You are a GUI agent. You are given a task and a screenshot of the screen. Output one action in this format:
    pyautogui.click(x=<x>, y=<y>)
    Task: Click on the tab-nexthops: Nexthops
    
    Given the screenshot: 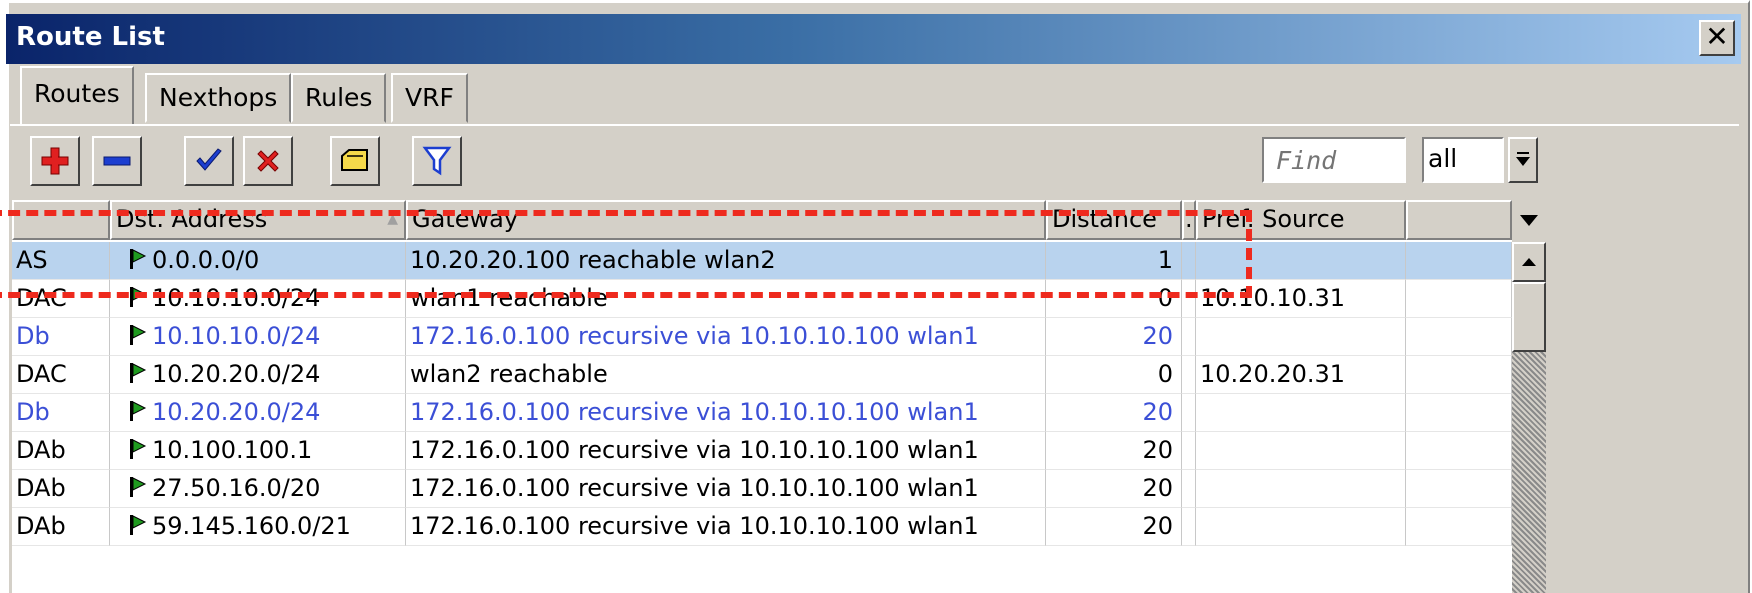 What is the action you would take?
    pyautogui.click(x=218, y=98)
    